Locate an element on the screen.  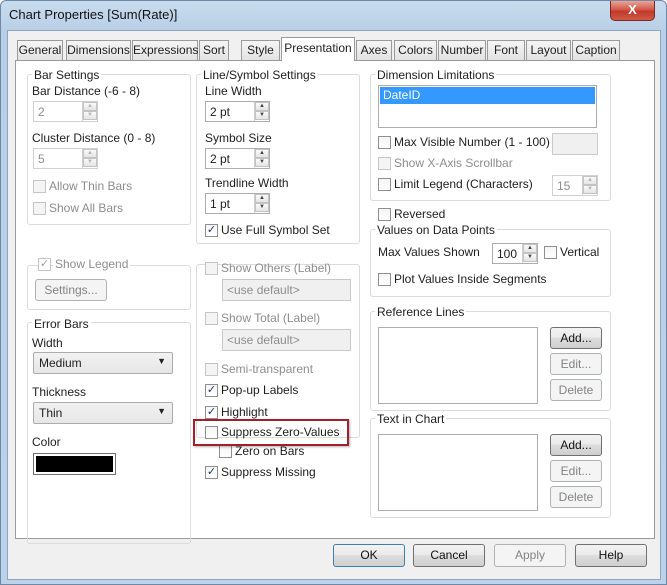
list-item: DateID is located at coordinates (487, 95).